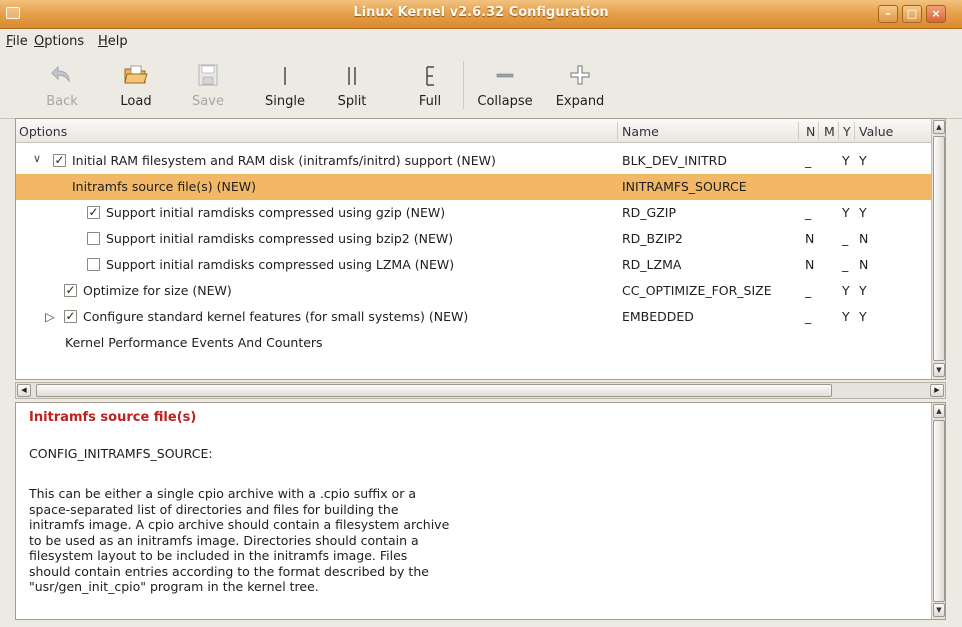 The width and height of the screenshot is (962, 627). I want to click on tree-row: Kernel Performance Events And Counters, so click(480, 343).